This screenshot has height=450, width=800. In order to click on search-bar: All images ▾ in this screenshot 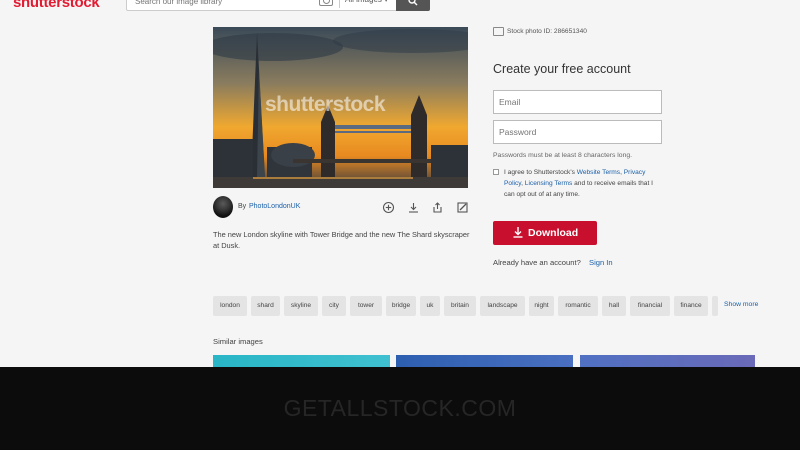, I will do `click(278, 5)`.